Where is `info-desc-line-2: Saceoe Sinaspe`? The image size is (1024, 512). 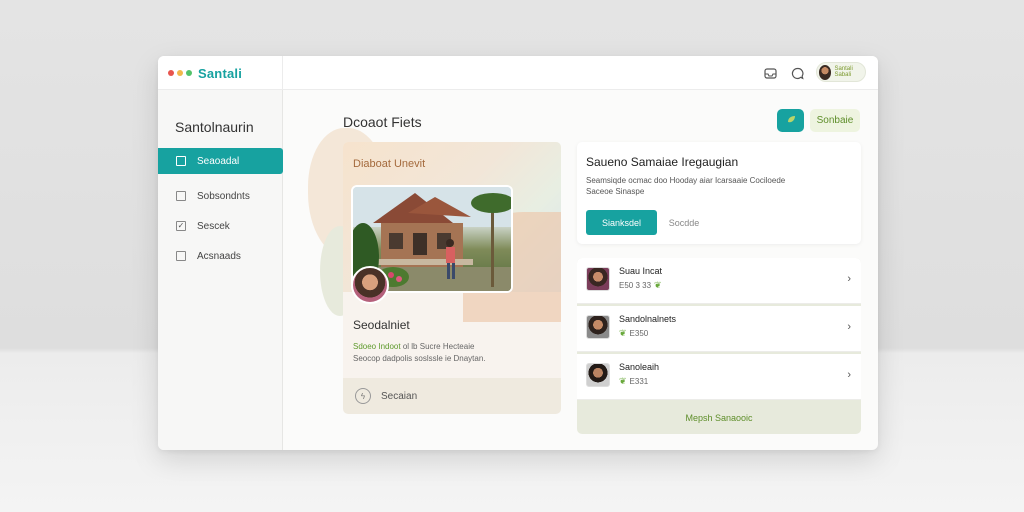 info-desc-line-2: Saceoe Sinaspe is located at coordinates (615, 191).